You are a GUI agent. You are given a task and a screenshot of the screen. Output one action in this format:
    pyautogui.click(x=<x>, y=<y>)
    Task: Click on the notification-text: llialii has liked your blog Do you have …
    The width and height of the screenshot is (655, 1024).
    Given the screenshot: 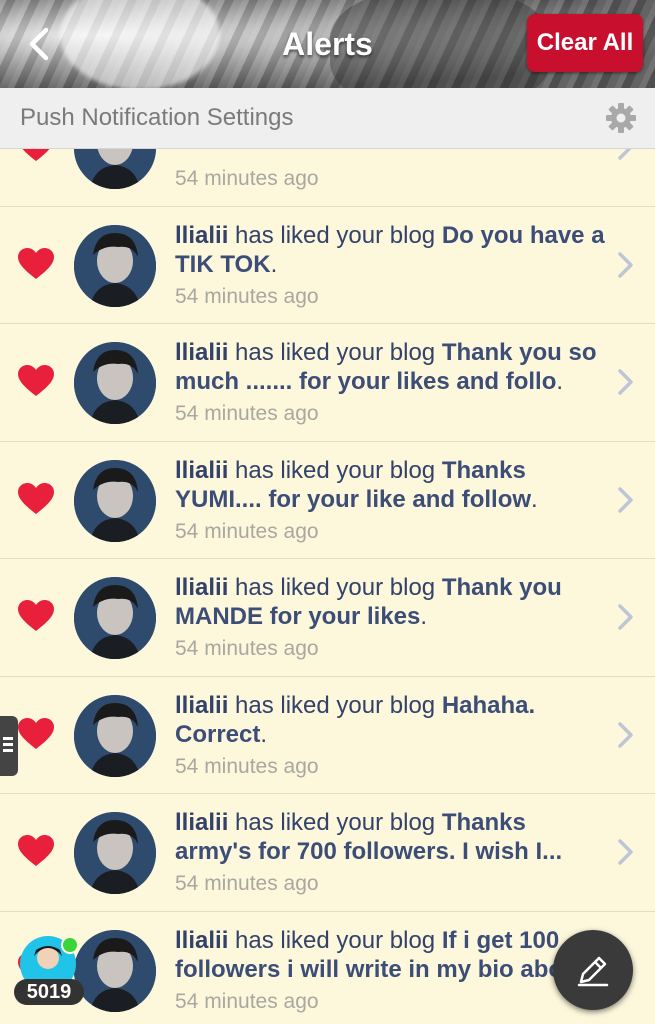 What is the action you would take?
    pyautogui.click(x=390, y=250)
    